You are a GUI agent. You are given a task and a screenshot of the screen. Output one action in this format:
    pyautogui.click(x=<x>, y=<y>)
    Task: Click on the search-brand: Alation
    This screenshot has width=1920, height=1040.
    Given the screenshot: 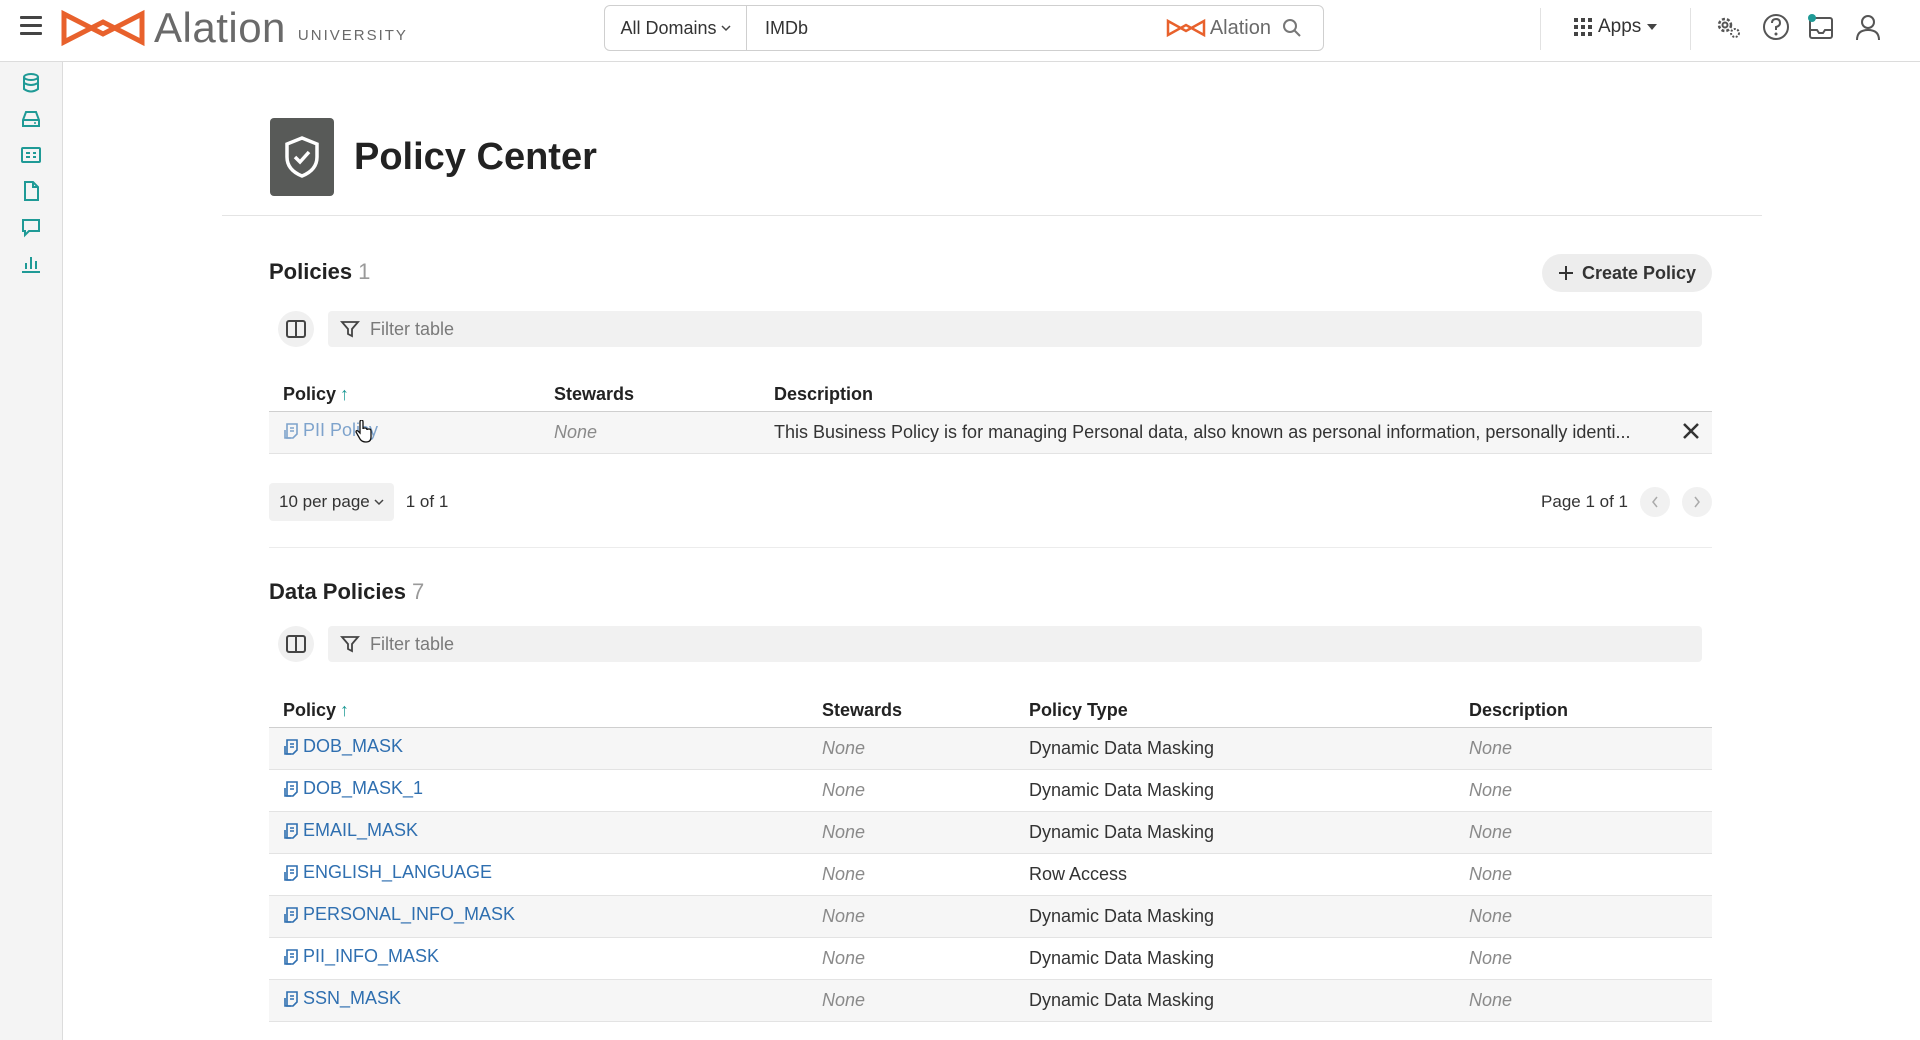 What is the action you would take?
    pyautogui.click(x=1218, y=28)
    